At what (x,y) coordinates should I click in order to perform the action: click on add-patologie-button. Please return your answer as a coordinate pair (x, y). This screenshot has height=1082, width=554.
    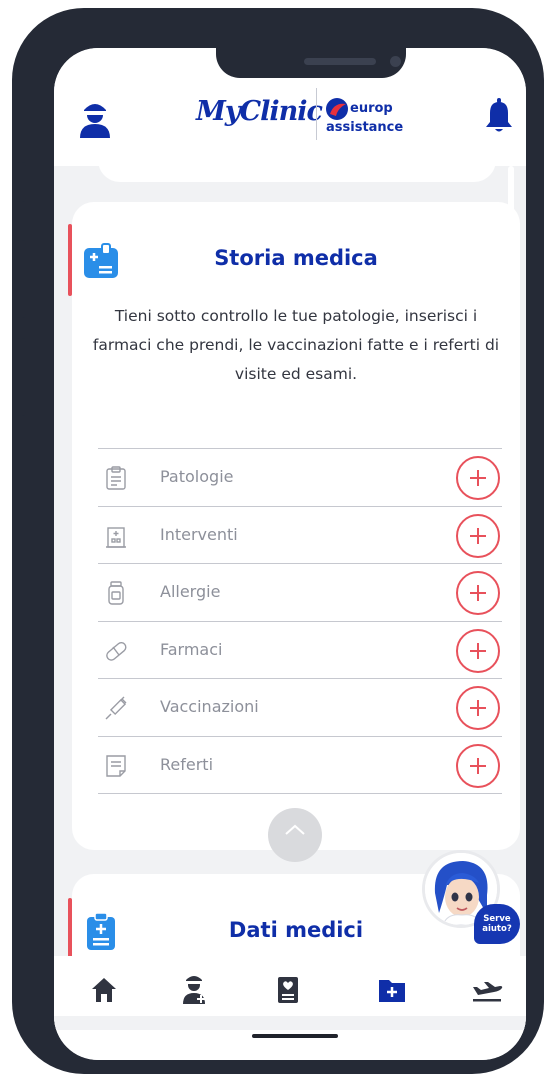
    Looking at the image, I should click on (478, 478).